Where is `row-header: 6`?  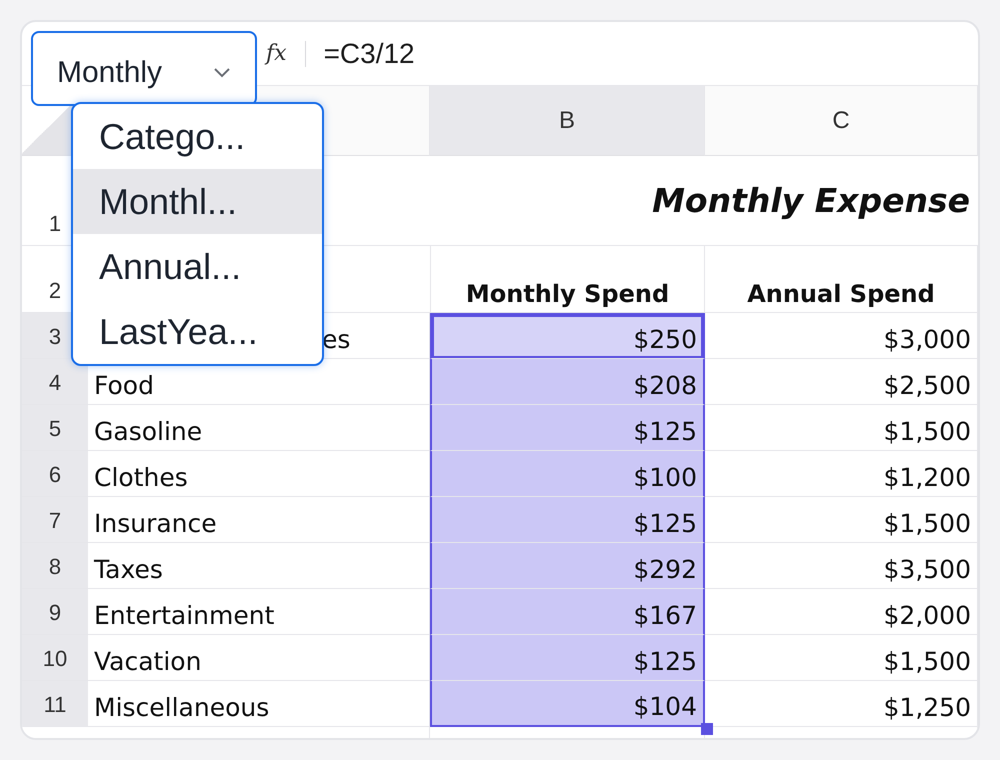
row-header: 6 is located at coordinates (55, 474).